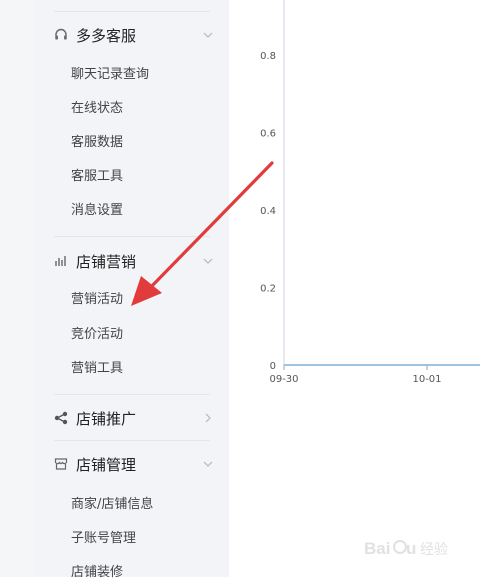  I want to click on x-tick-label: 10-01, so click(426, 379).